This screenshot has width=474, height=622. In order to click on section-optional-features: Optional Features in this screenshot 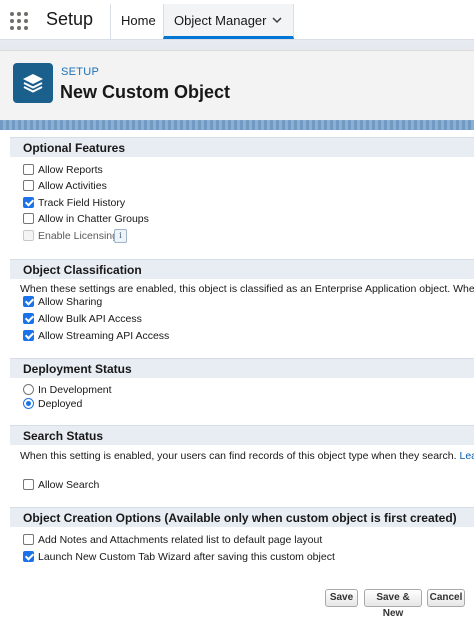, I will do `click(242, 147)`.